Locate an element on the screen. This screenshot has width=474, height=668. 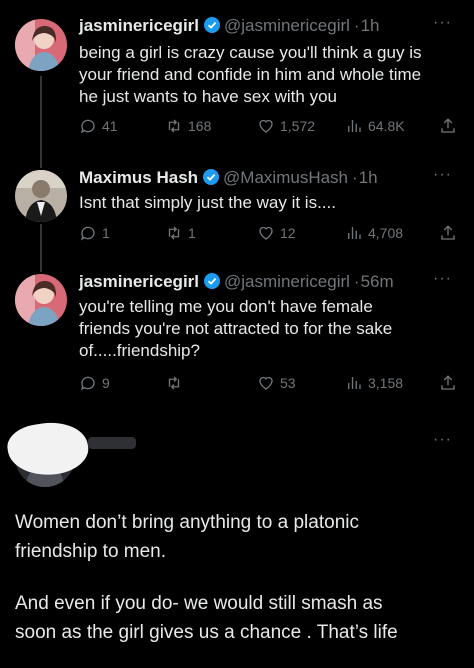
repost-button: 1 is located at coordinates (180, 233).